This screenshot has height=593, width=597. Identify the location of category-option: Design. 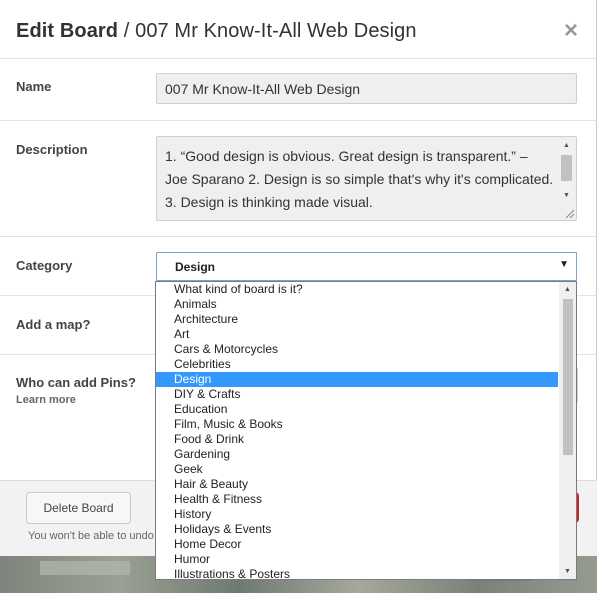
(357, 379).